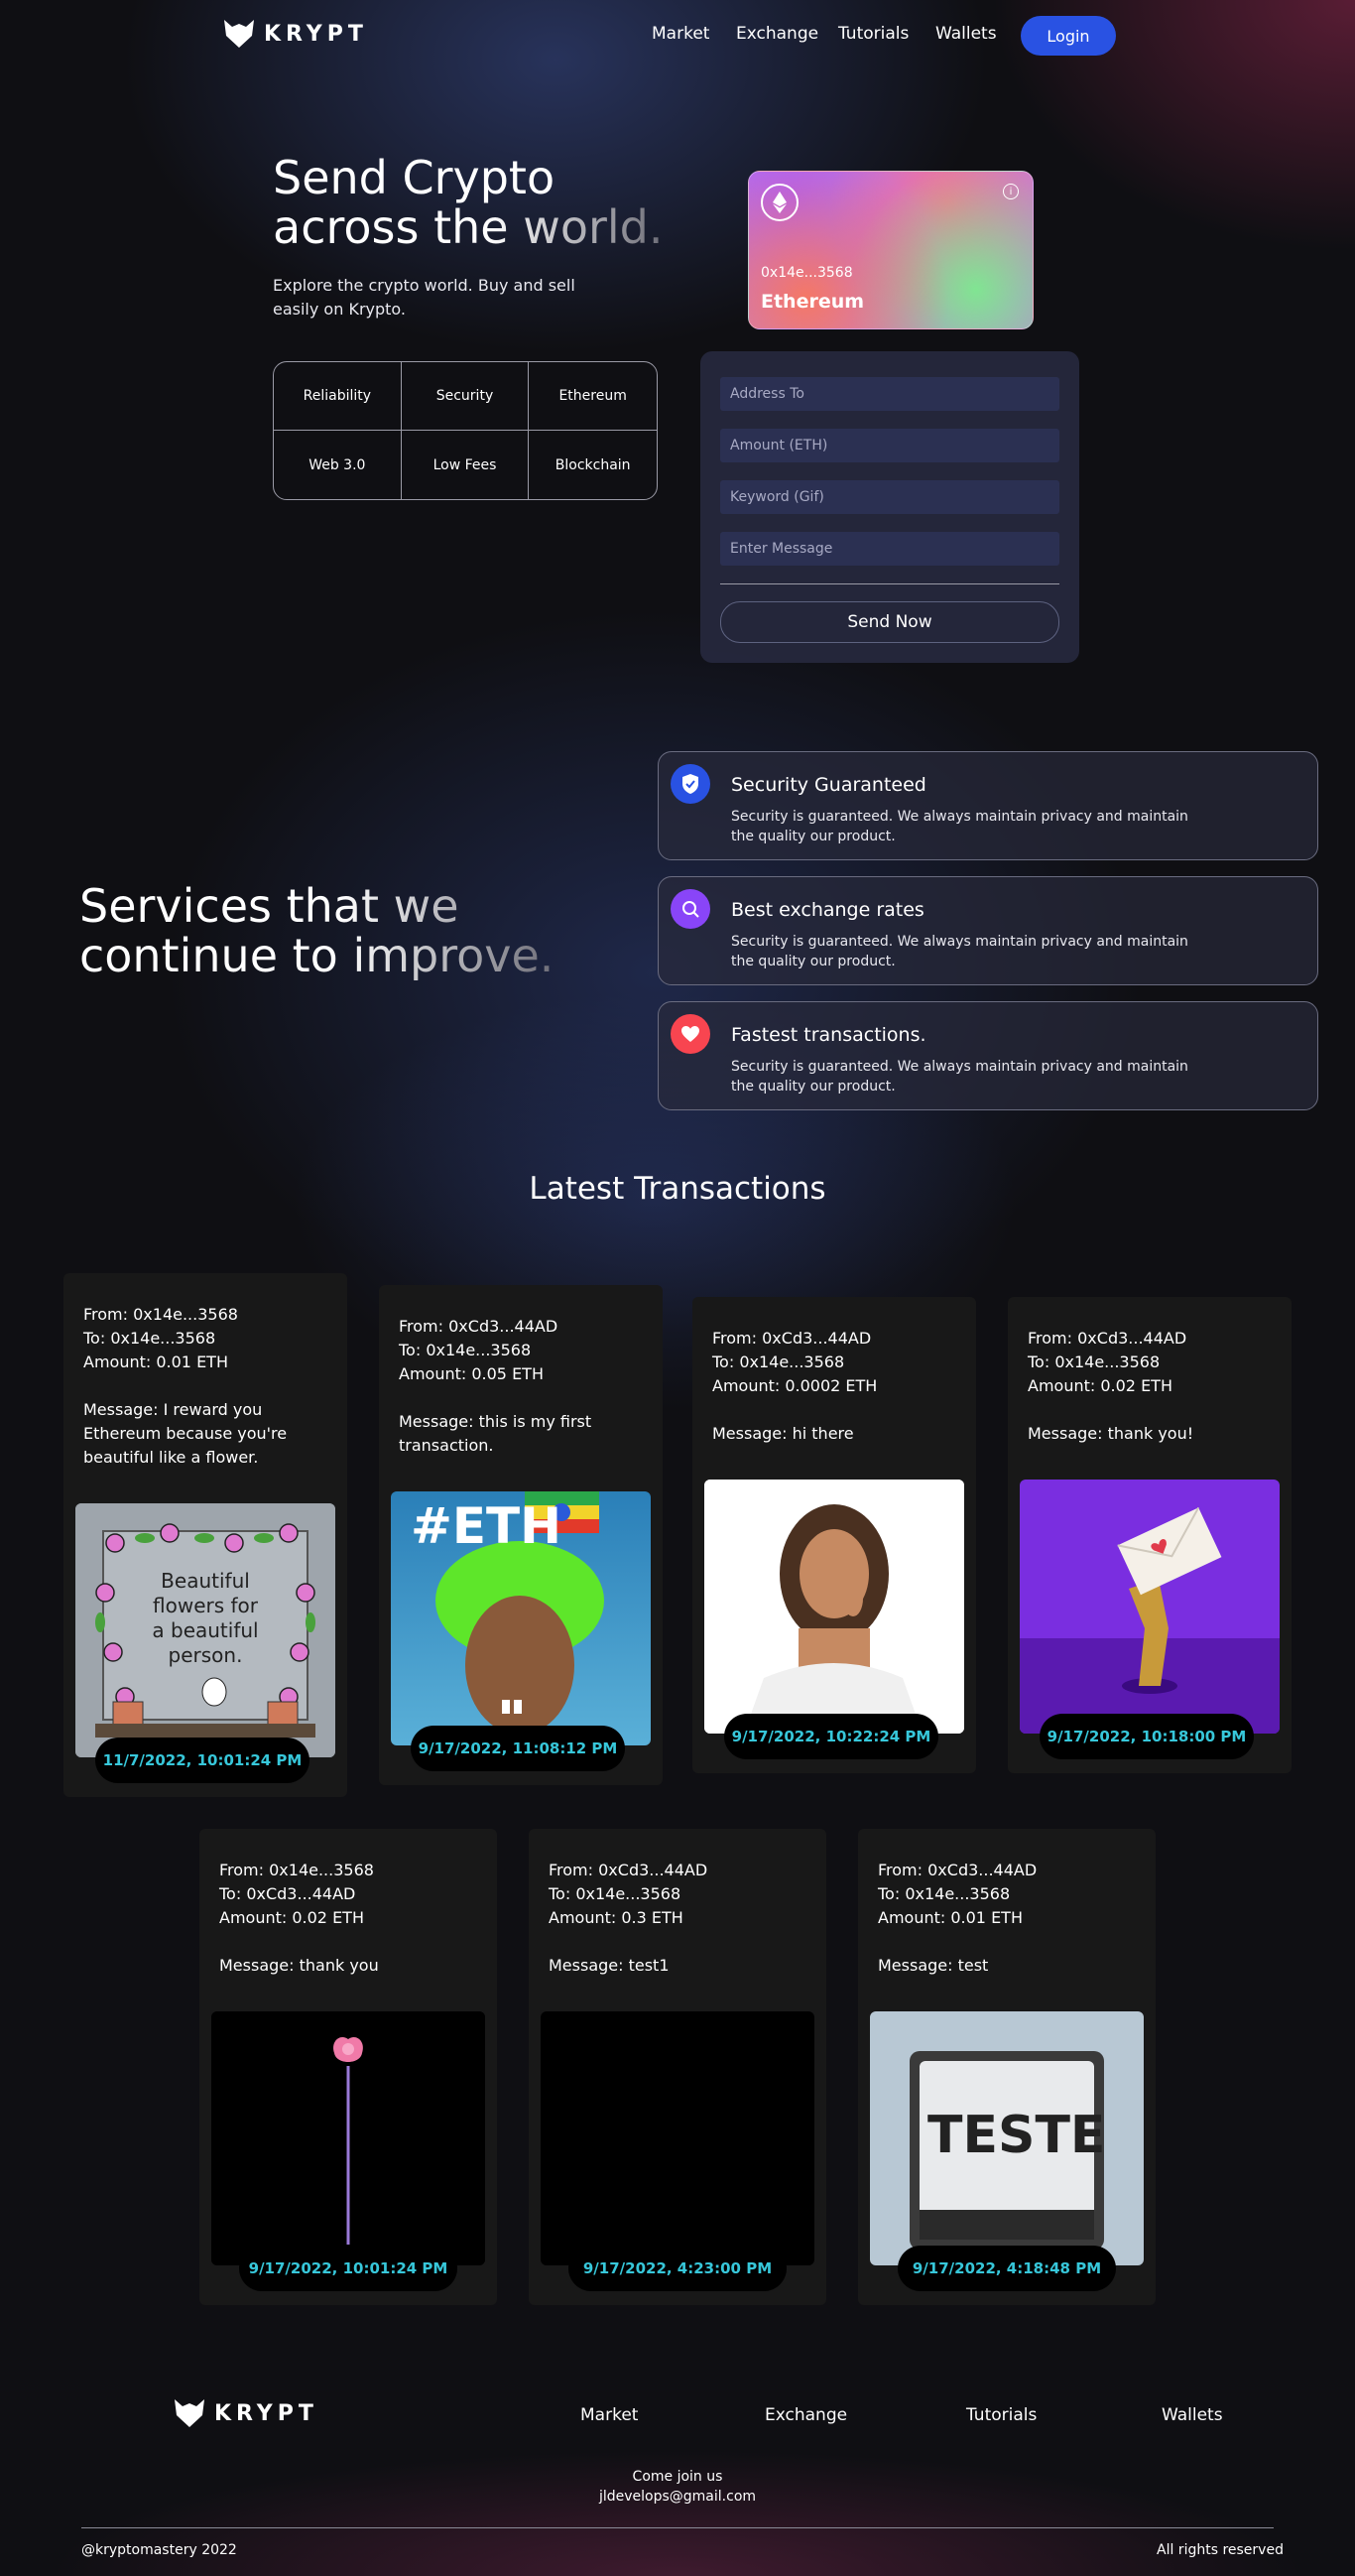  I want to click on tx-to: To: 0xCd3...44AD, so click(287, 1894).